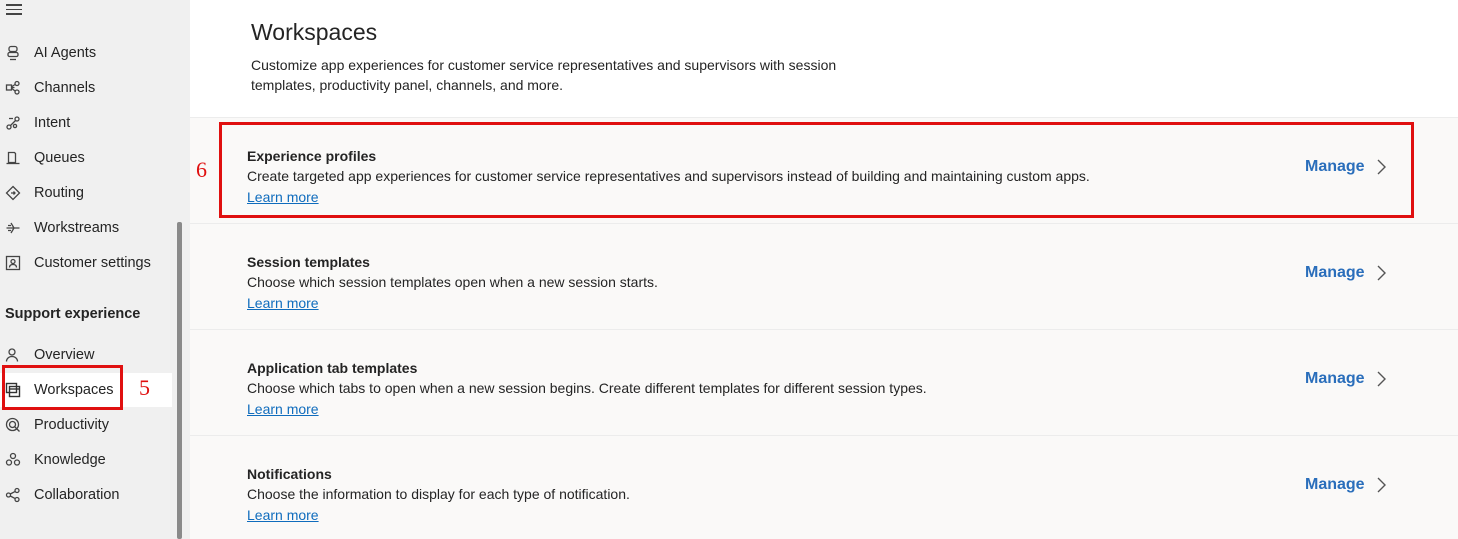 This screenshot has height=539, width=1458. I want to click on overview-icon, so click(13, 355).